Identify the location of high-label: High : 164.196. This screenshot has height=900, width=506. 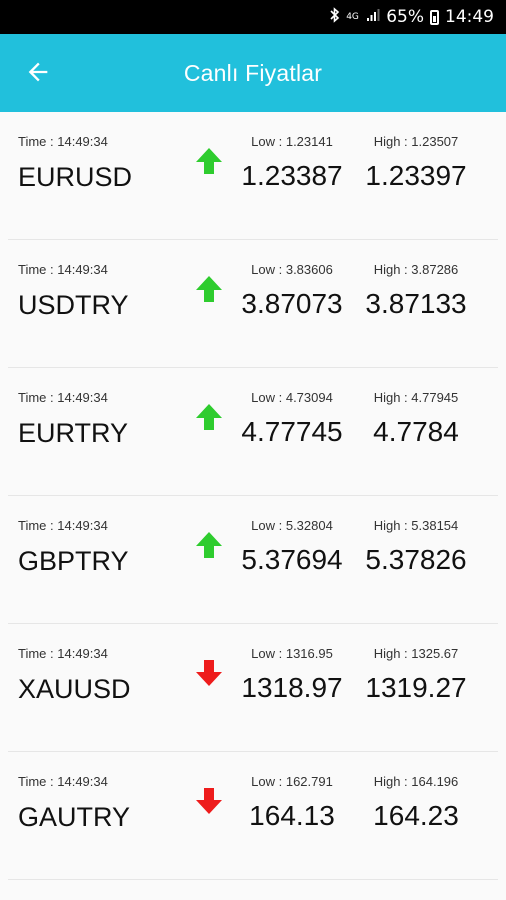
(416, 781).